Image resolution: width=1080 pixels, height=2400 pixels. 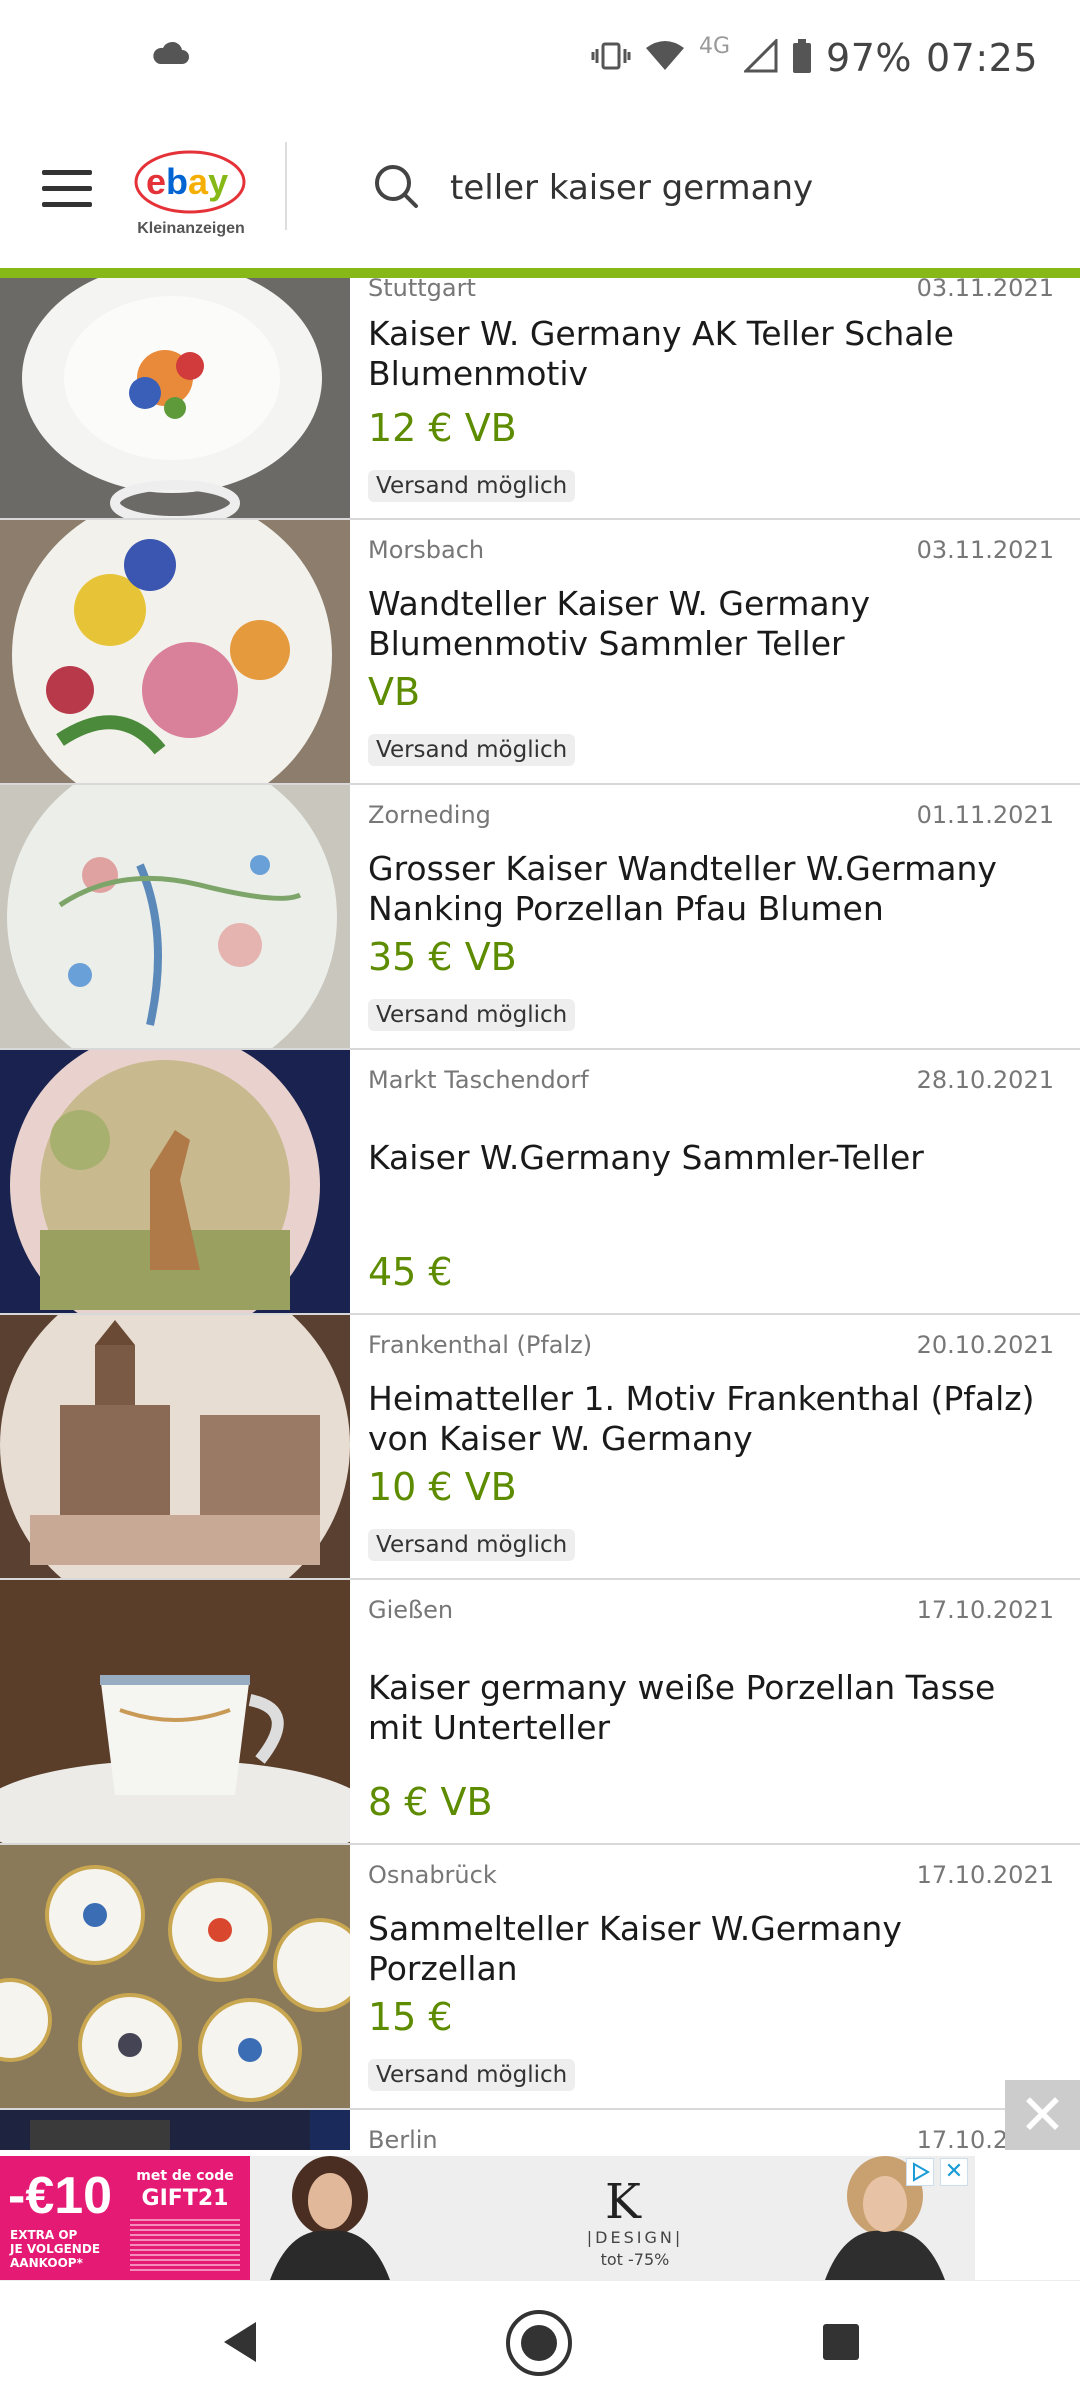 I want to click on network-type: 4G, so click(x=714, y=46).